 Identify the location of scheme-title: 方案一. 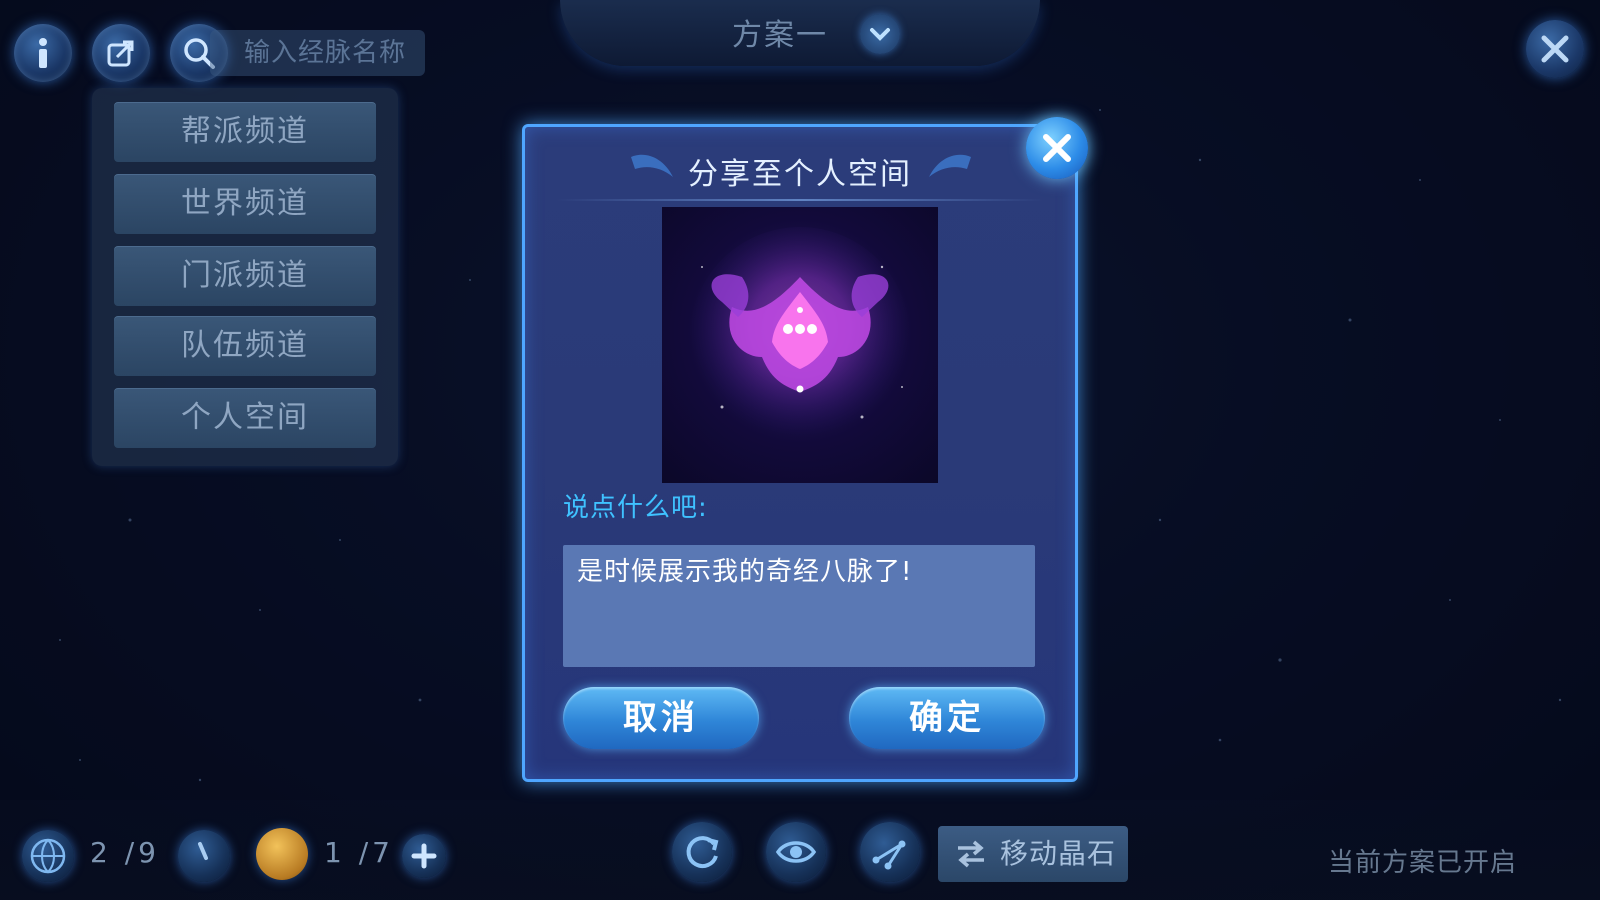
(780, 35).